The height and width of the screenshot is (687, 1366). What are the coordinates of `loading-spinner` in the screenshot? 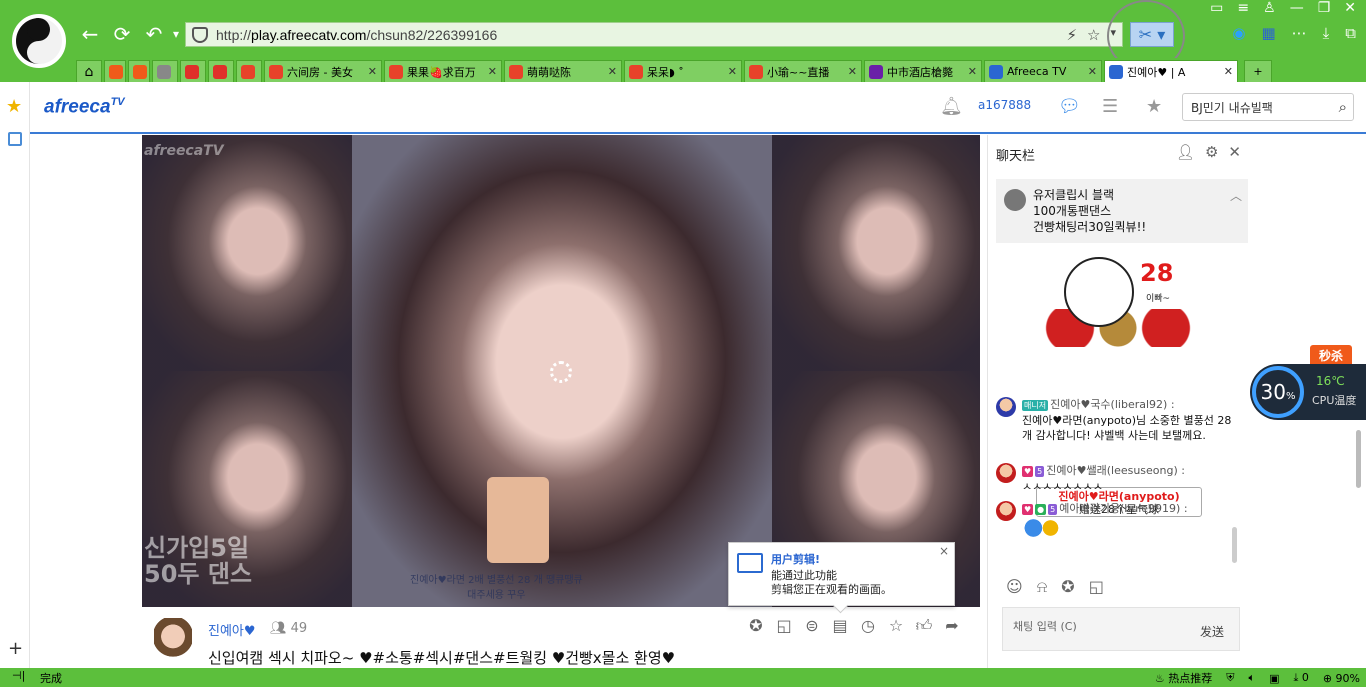 It's located at (561, 372).